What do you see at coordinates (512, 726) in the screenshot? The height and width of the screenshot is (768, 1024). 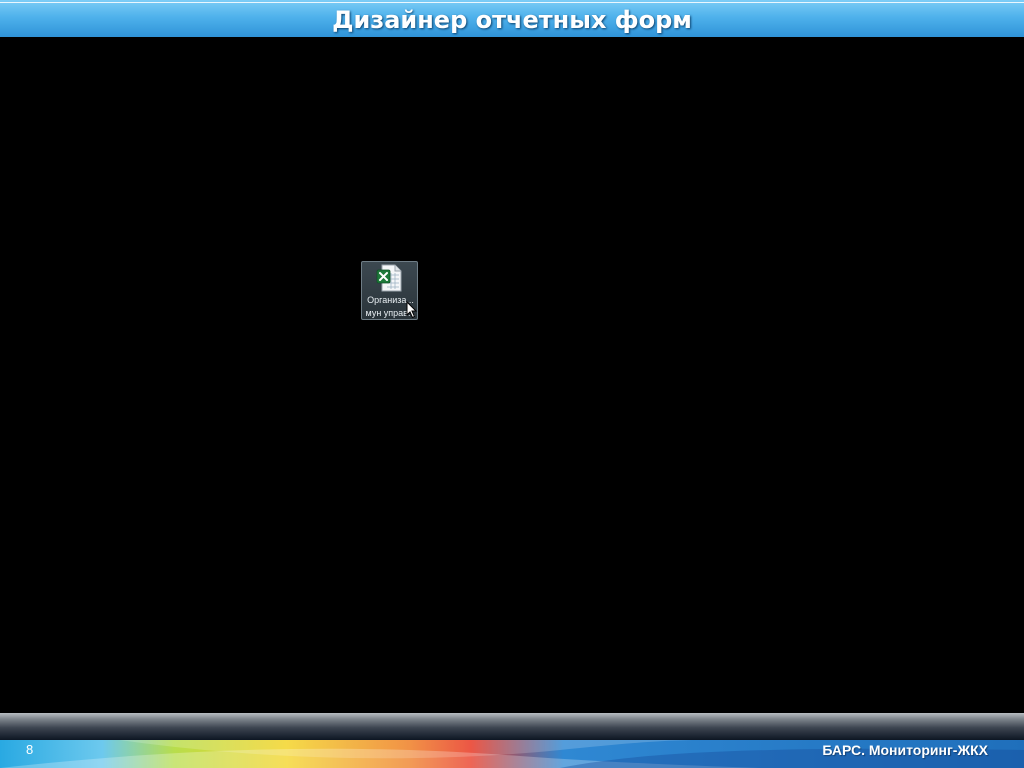 I see `footer-metal-strip` at bounding box center [512, 726].